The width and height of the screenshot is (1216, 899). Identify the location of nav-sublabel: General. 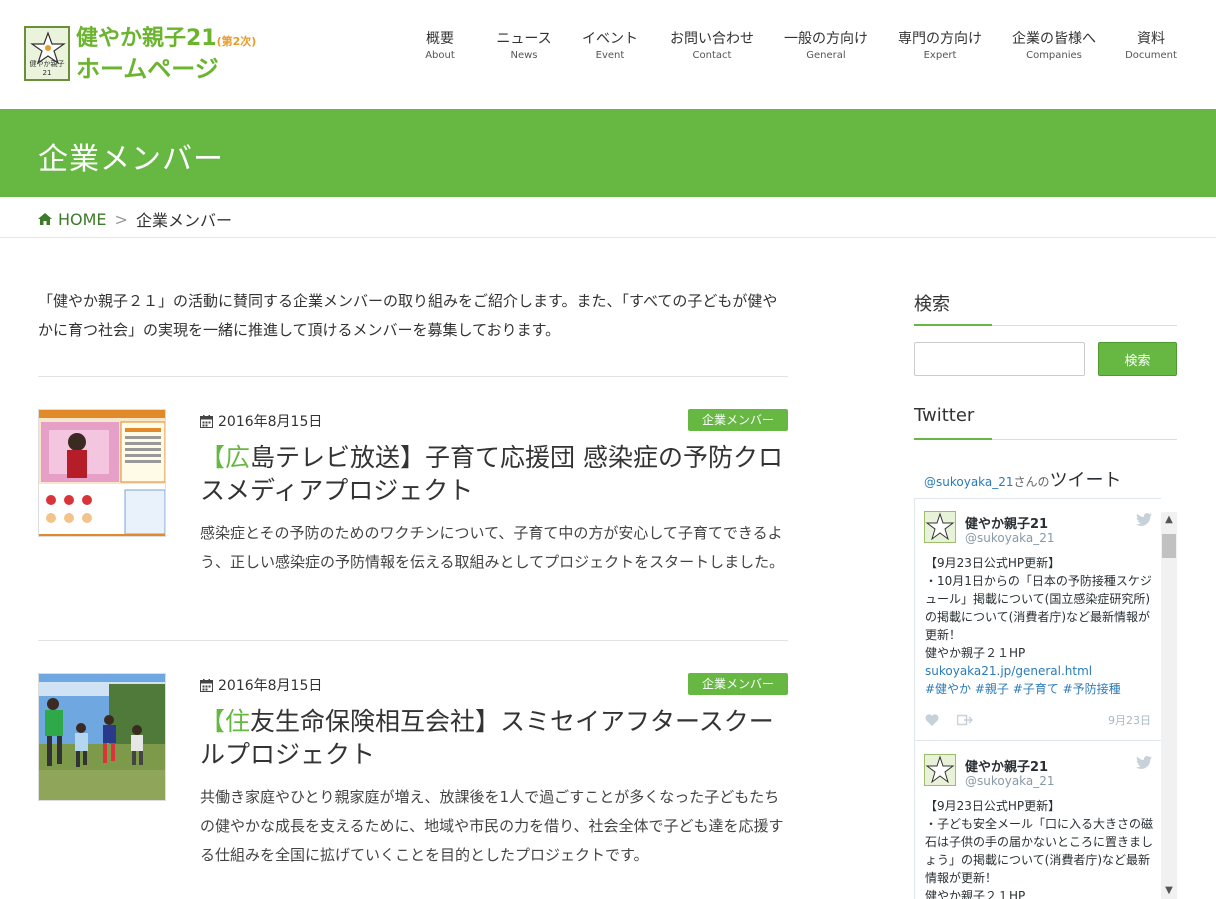
(826, 55).